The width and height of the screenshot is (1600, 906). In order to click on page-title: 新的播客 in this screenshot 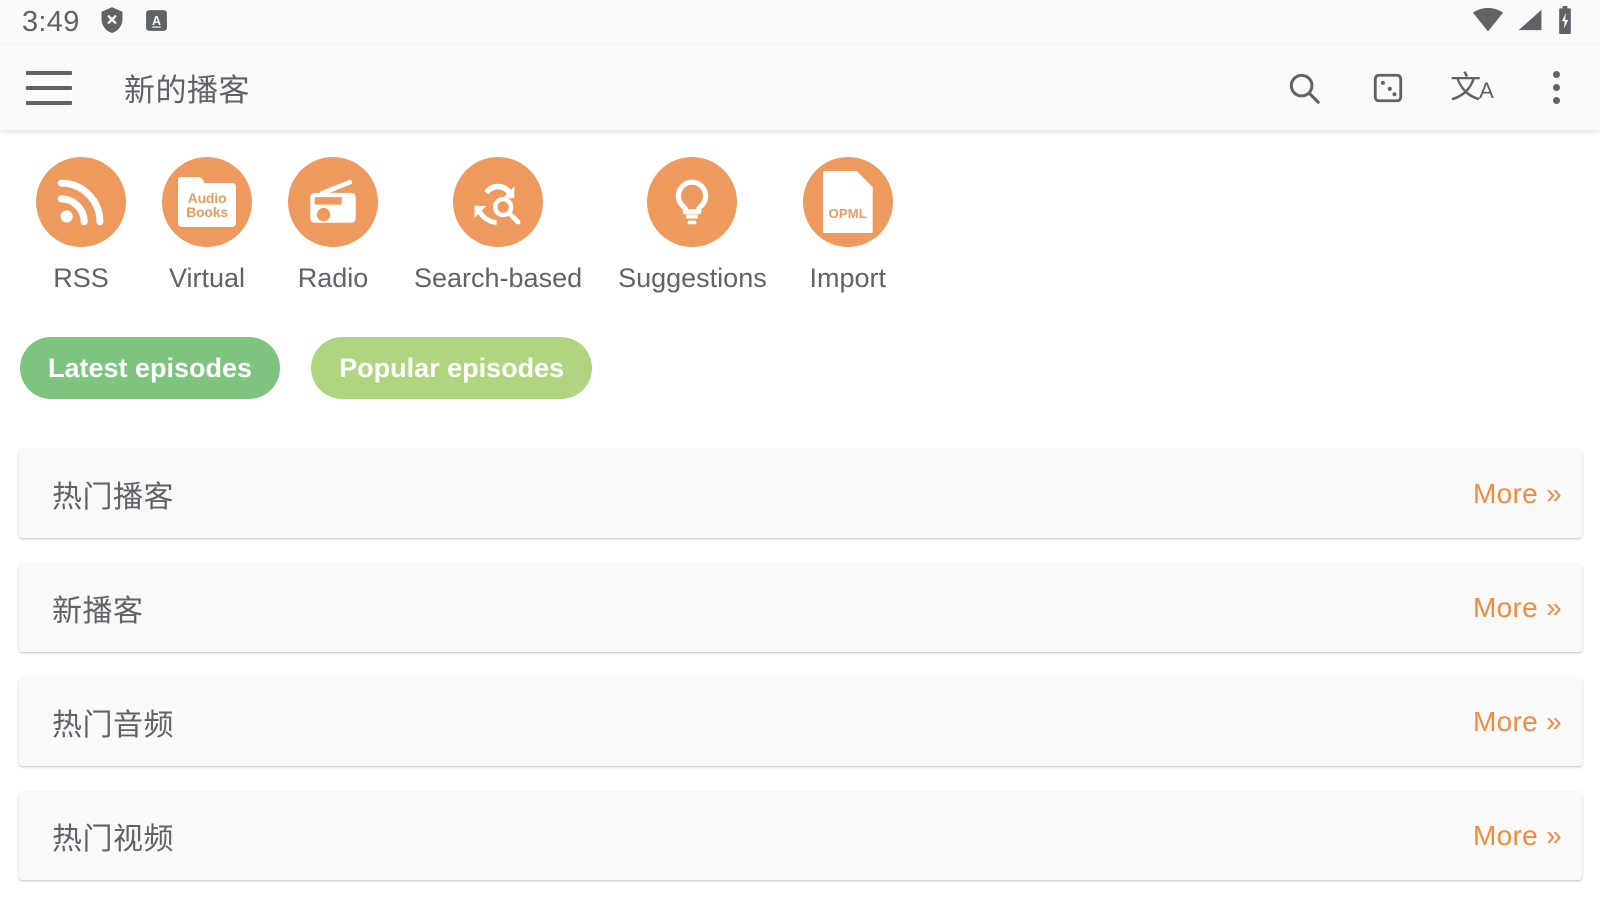, I will do `click(187, 90)`.